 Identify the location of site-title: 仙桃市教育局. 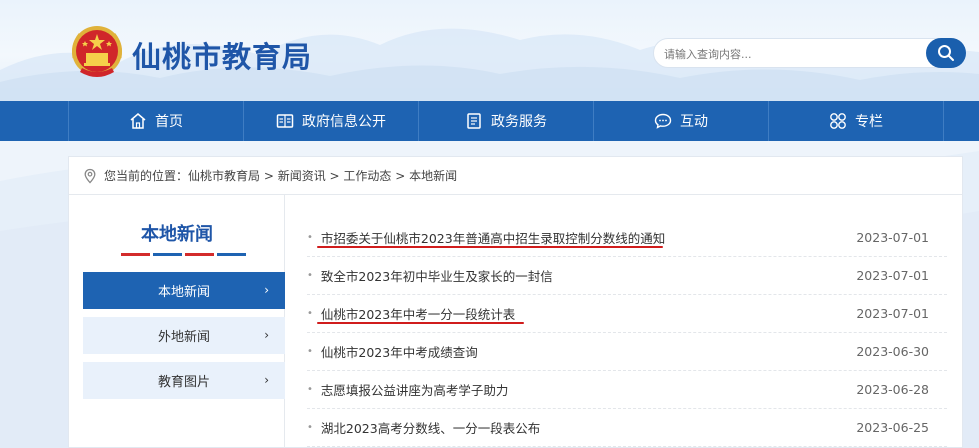
(222, 57).